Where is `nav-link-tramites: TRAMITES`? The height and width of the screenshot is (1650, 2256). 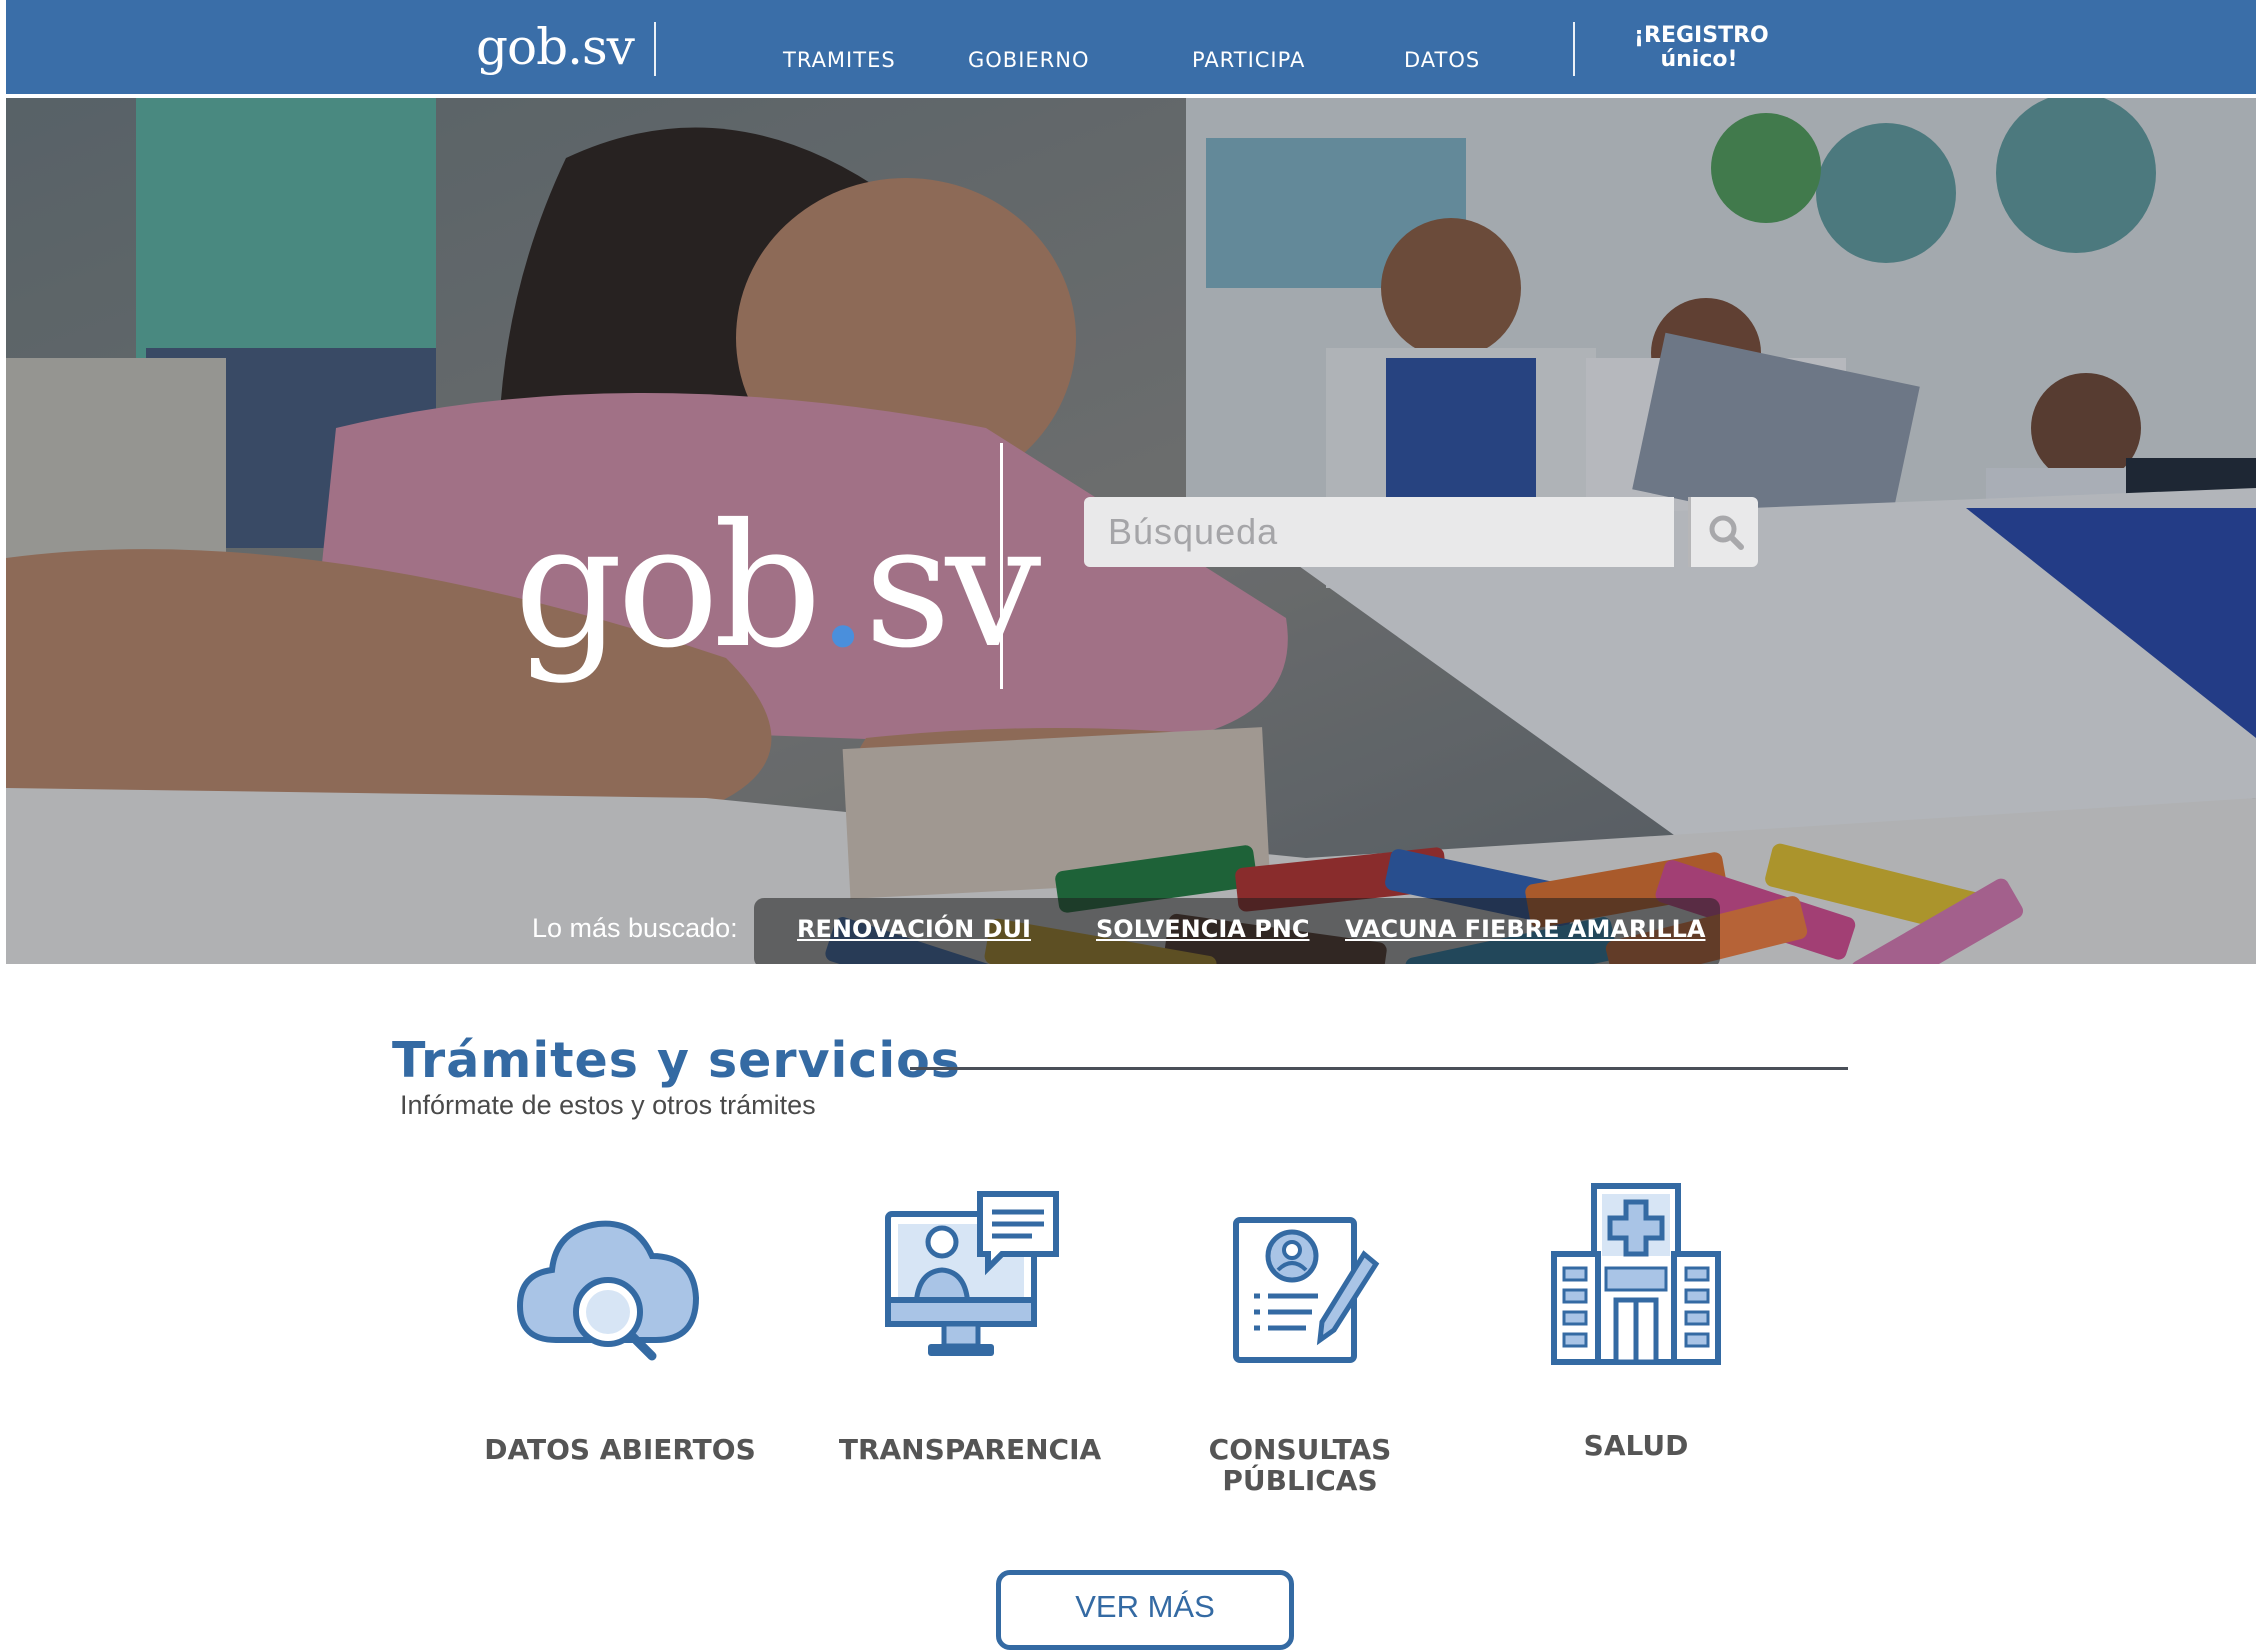
nav-link-tramites: TRAMITES is located at coordinates (839, 60).